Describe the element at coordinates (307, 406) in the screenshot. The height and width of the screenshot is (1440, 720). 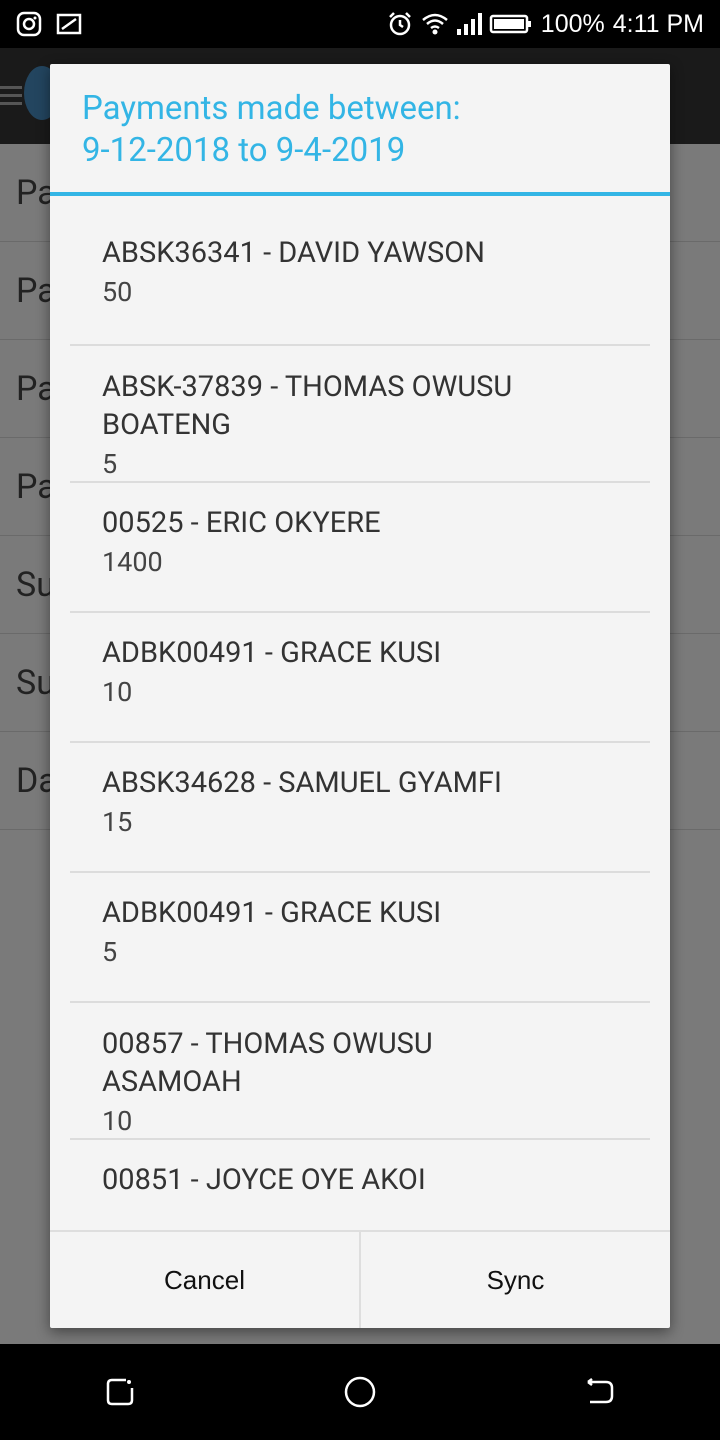
I see `payment-name: ABSK-37839 - THOMAS OWUSU BOATENG` at that location.